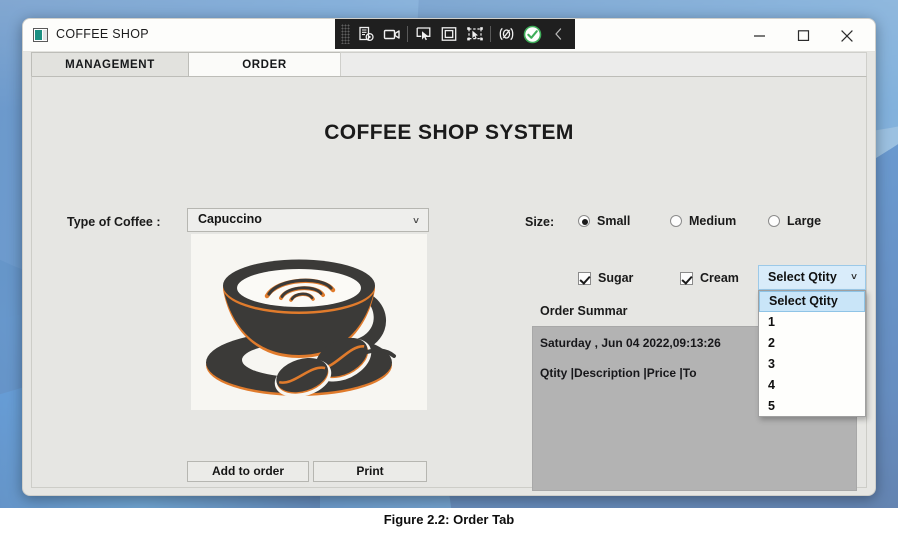 Image resolution: width=898 pixels, height=551 pixels. Describe the element at coordinates (812, 301) in the screenshot. I see `quantity-option-placeholder: Select Qtity` at that location.